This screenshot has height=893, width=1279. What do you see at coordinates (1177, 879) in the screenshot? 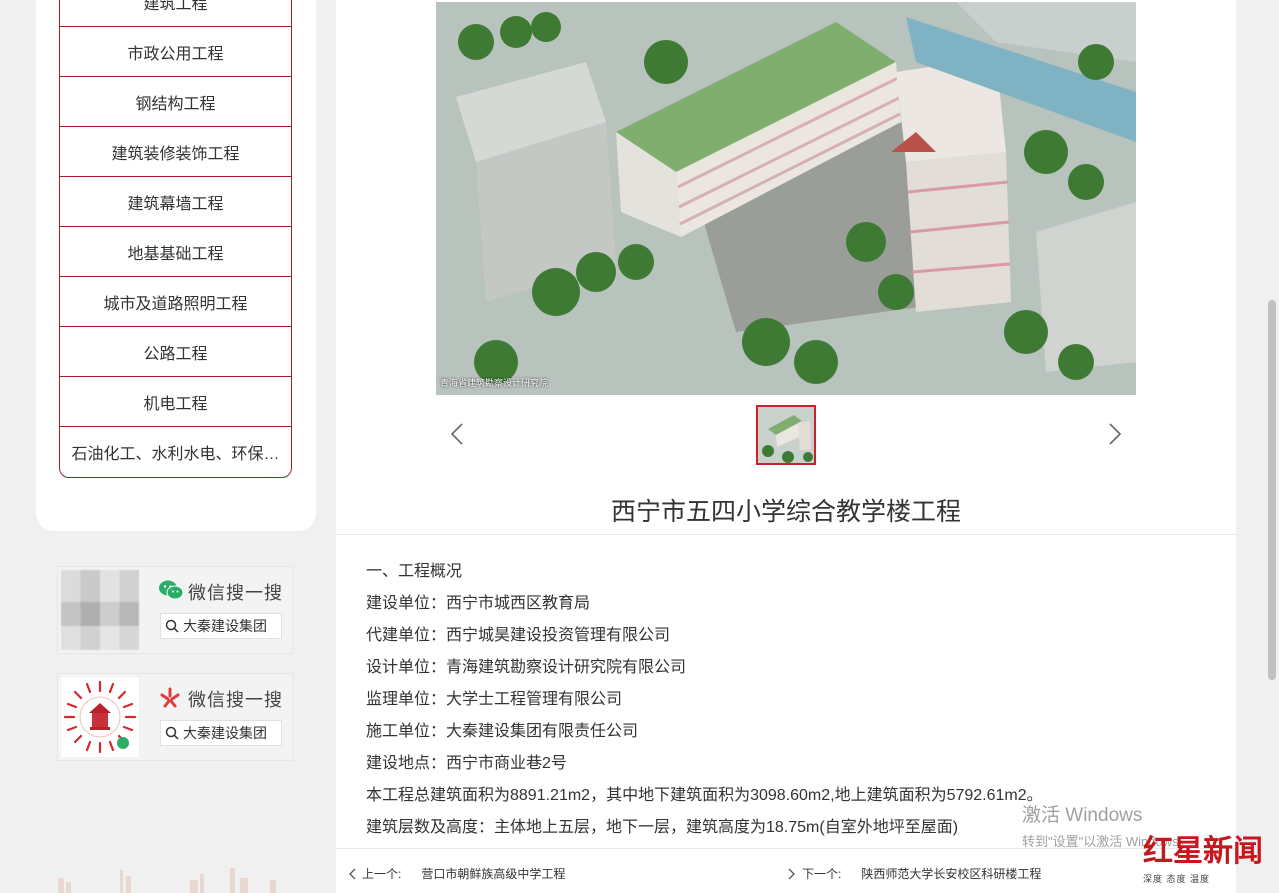
I see `news-slogan: 深度 态度 温度` at bounding box center [1177, 879].